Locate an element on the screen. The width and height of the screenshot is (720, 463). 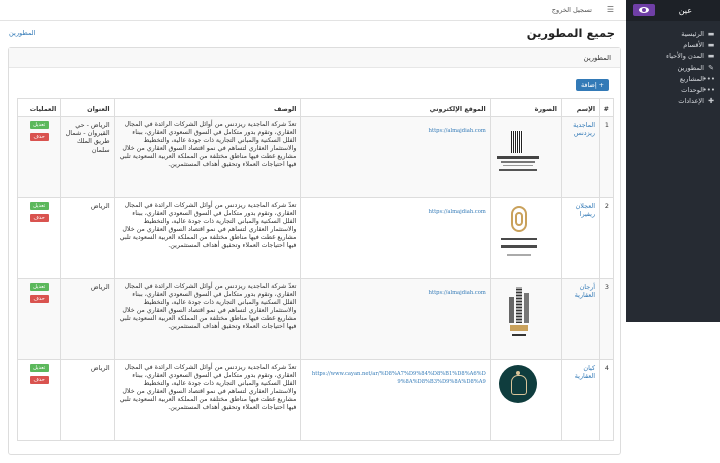
column-header-number: # is located at coordinates (606, 107).